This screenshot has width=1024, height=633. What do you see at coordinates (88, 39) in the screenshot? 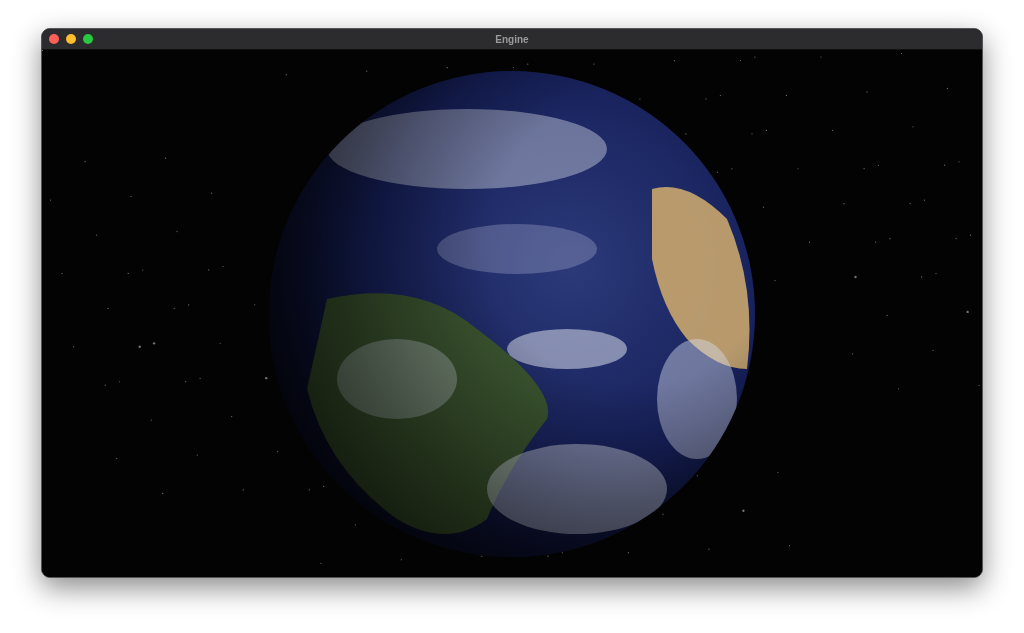
I see `zoom-button` at bounding box center [88, 39].